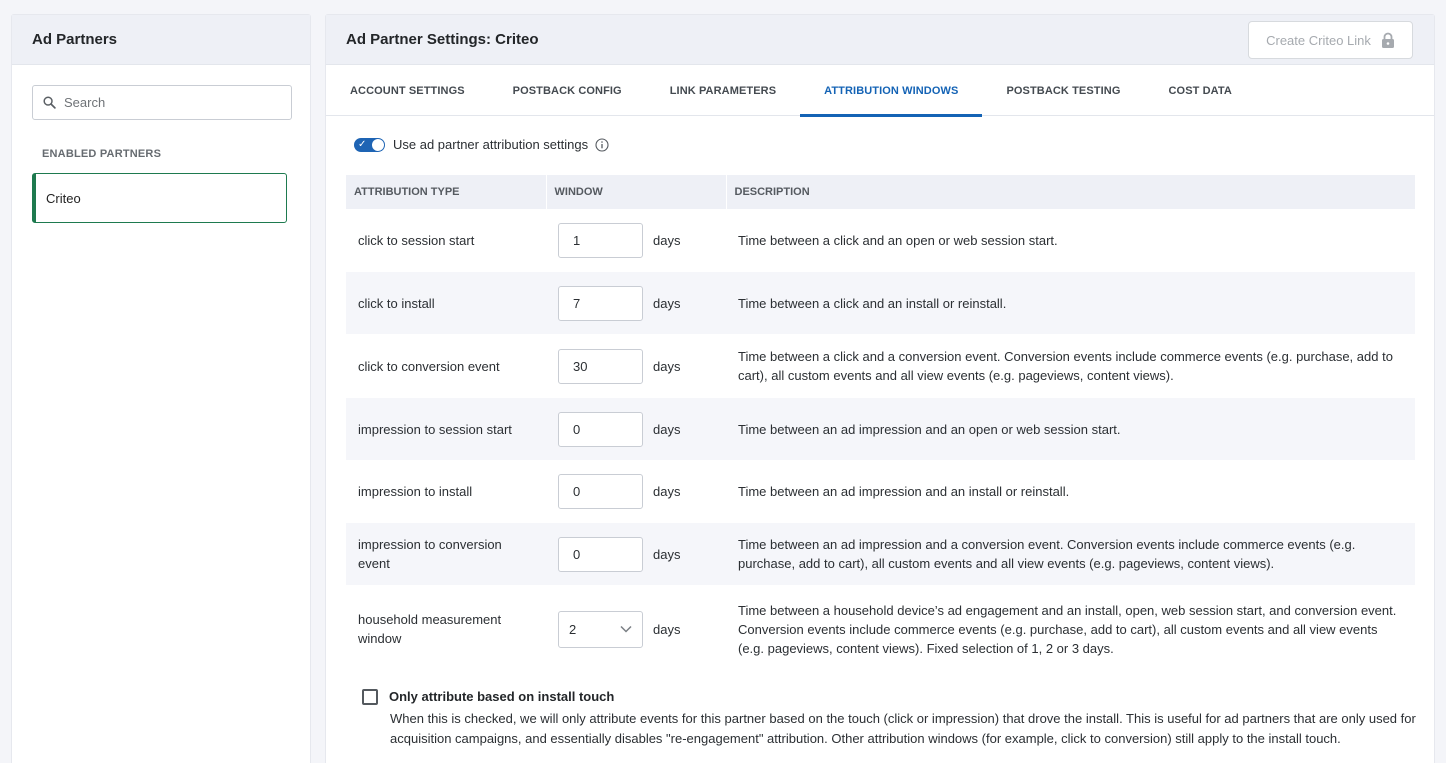  Describe the element at coordinates (362, 144) in the screenshot. I see `check-icon: ✓` at that location.